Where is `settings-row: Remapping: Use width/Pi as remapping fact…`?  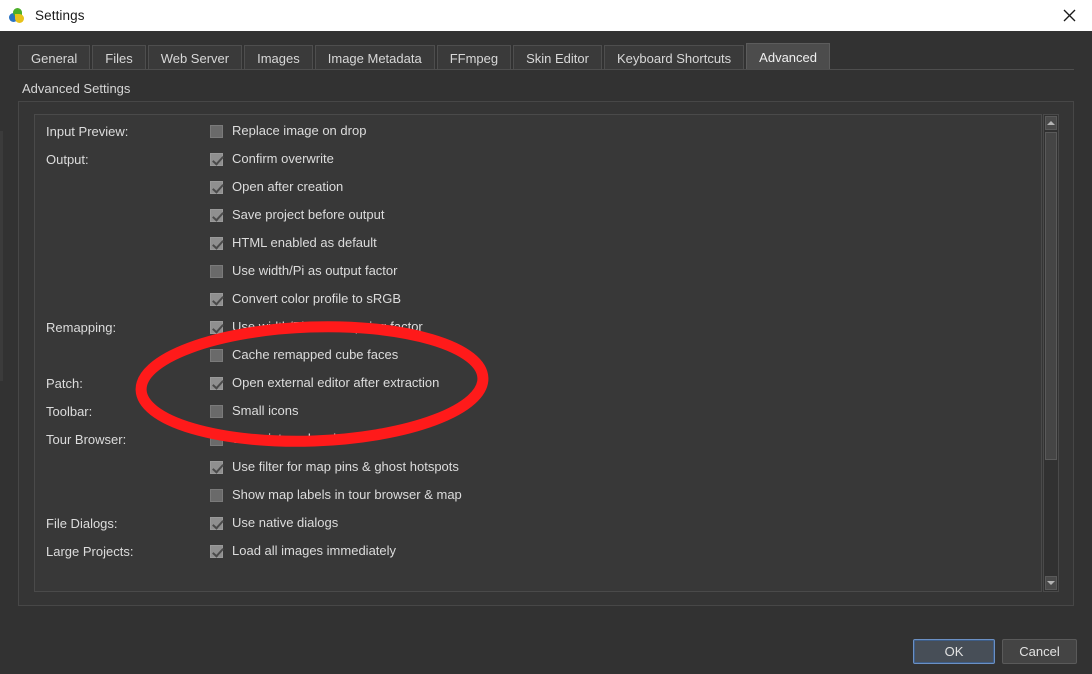
settings-row: Remapping: Use width/Pi as remapping fact… is located at coordinates (538, 329).